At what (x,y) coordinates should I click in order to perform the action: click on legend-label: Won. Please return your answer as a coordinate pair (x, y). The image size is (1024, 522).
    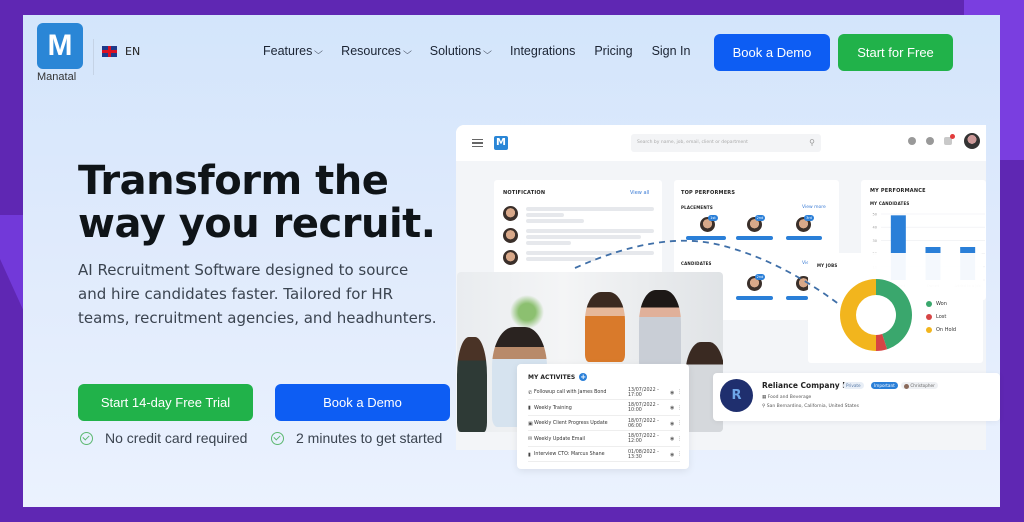
    Looking at the image, I should click on (941, 304).